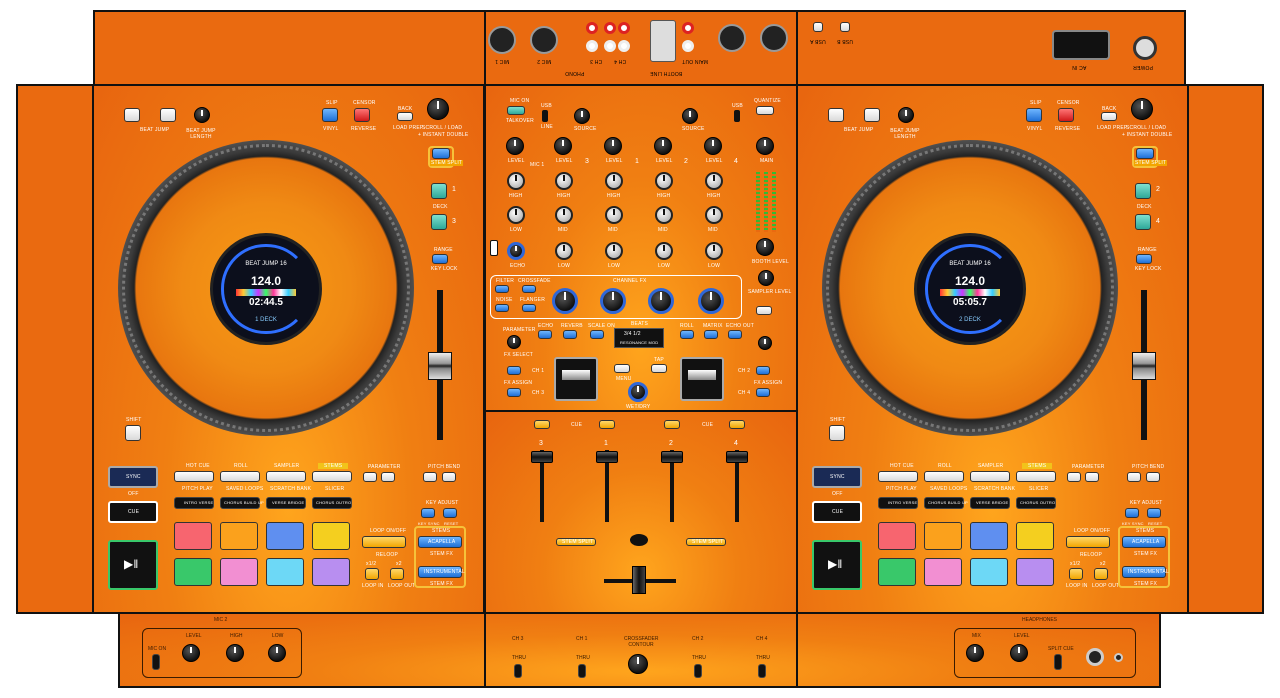  Describe the element at coordinates (545, 116) in the screenshot. I see `source-switch-left` at that location.